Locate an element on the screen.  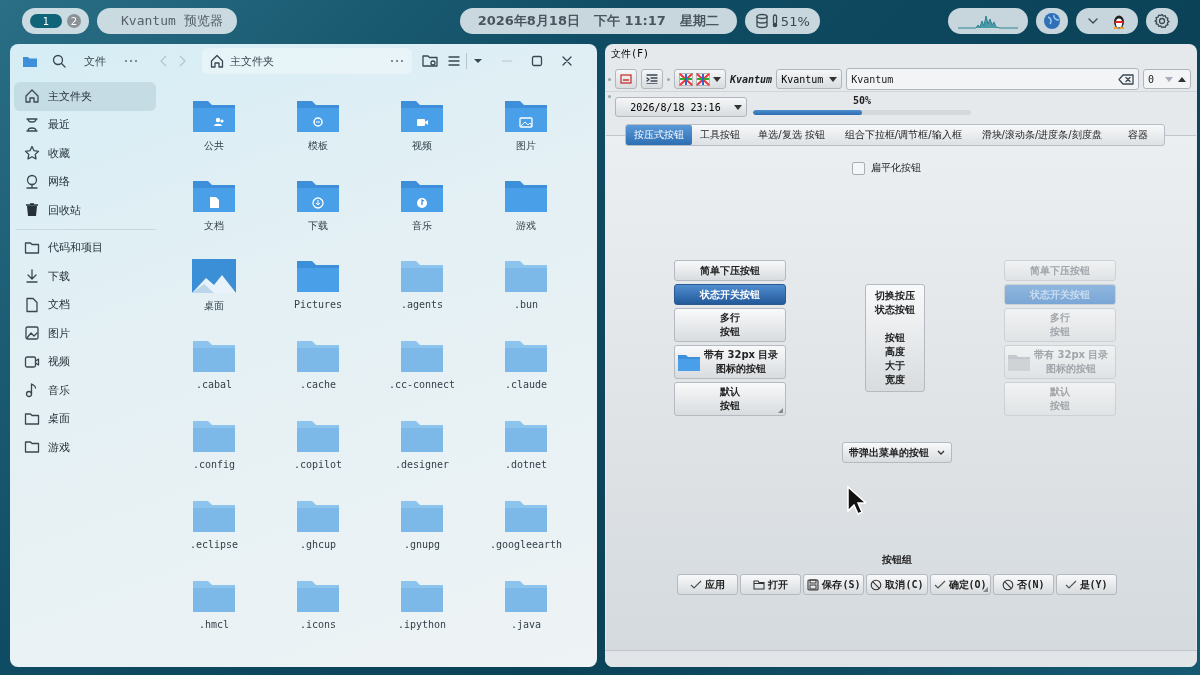
combo-box: Kvantum is located at coordinates (809, 79).